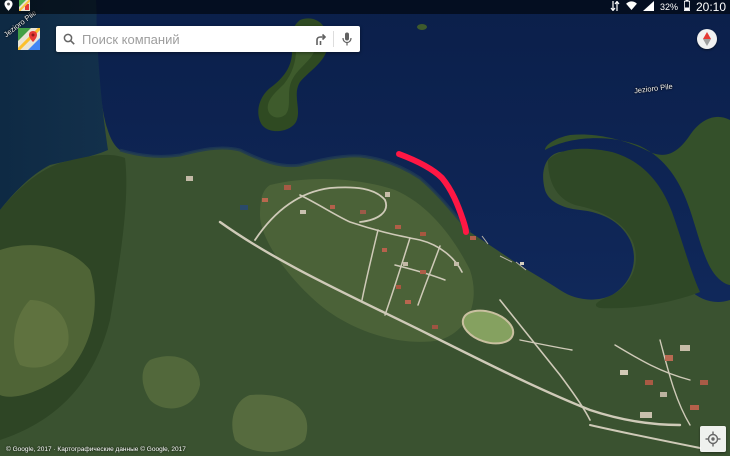  Describe the element at coordinates (8, 7) in the screenshot. I see `location-icon` at that location.